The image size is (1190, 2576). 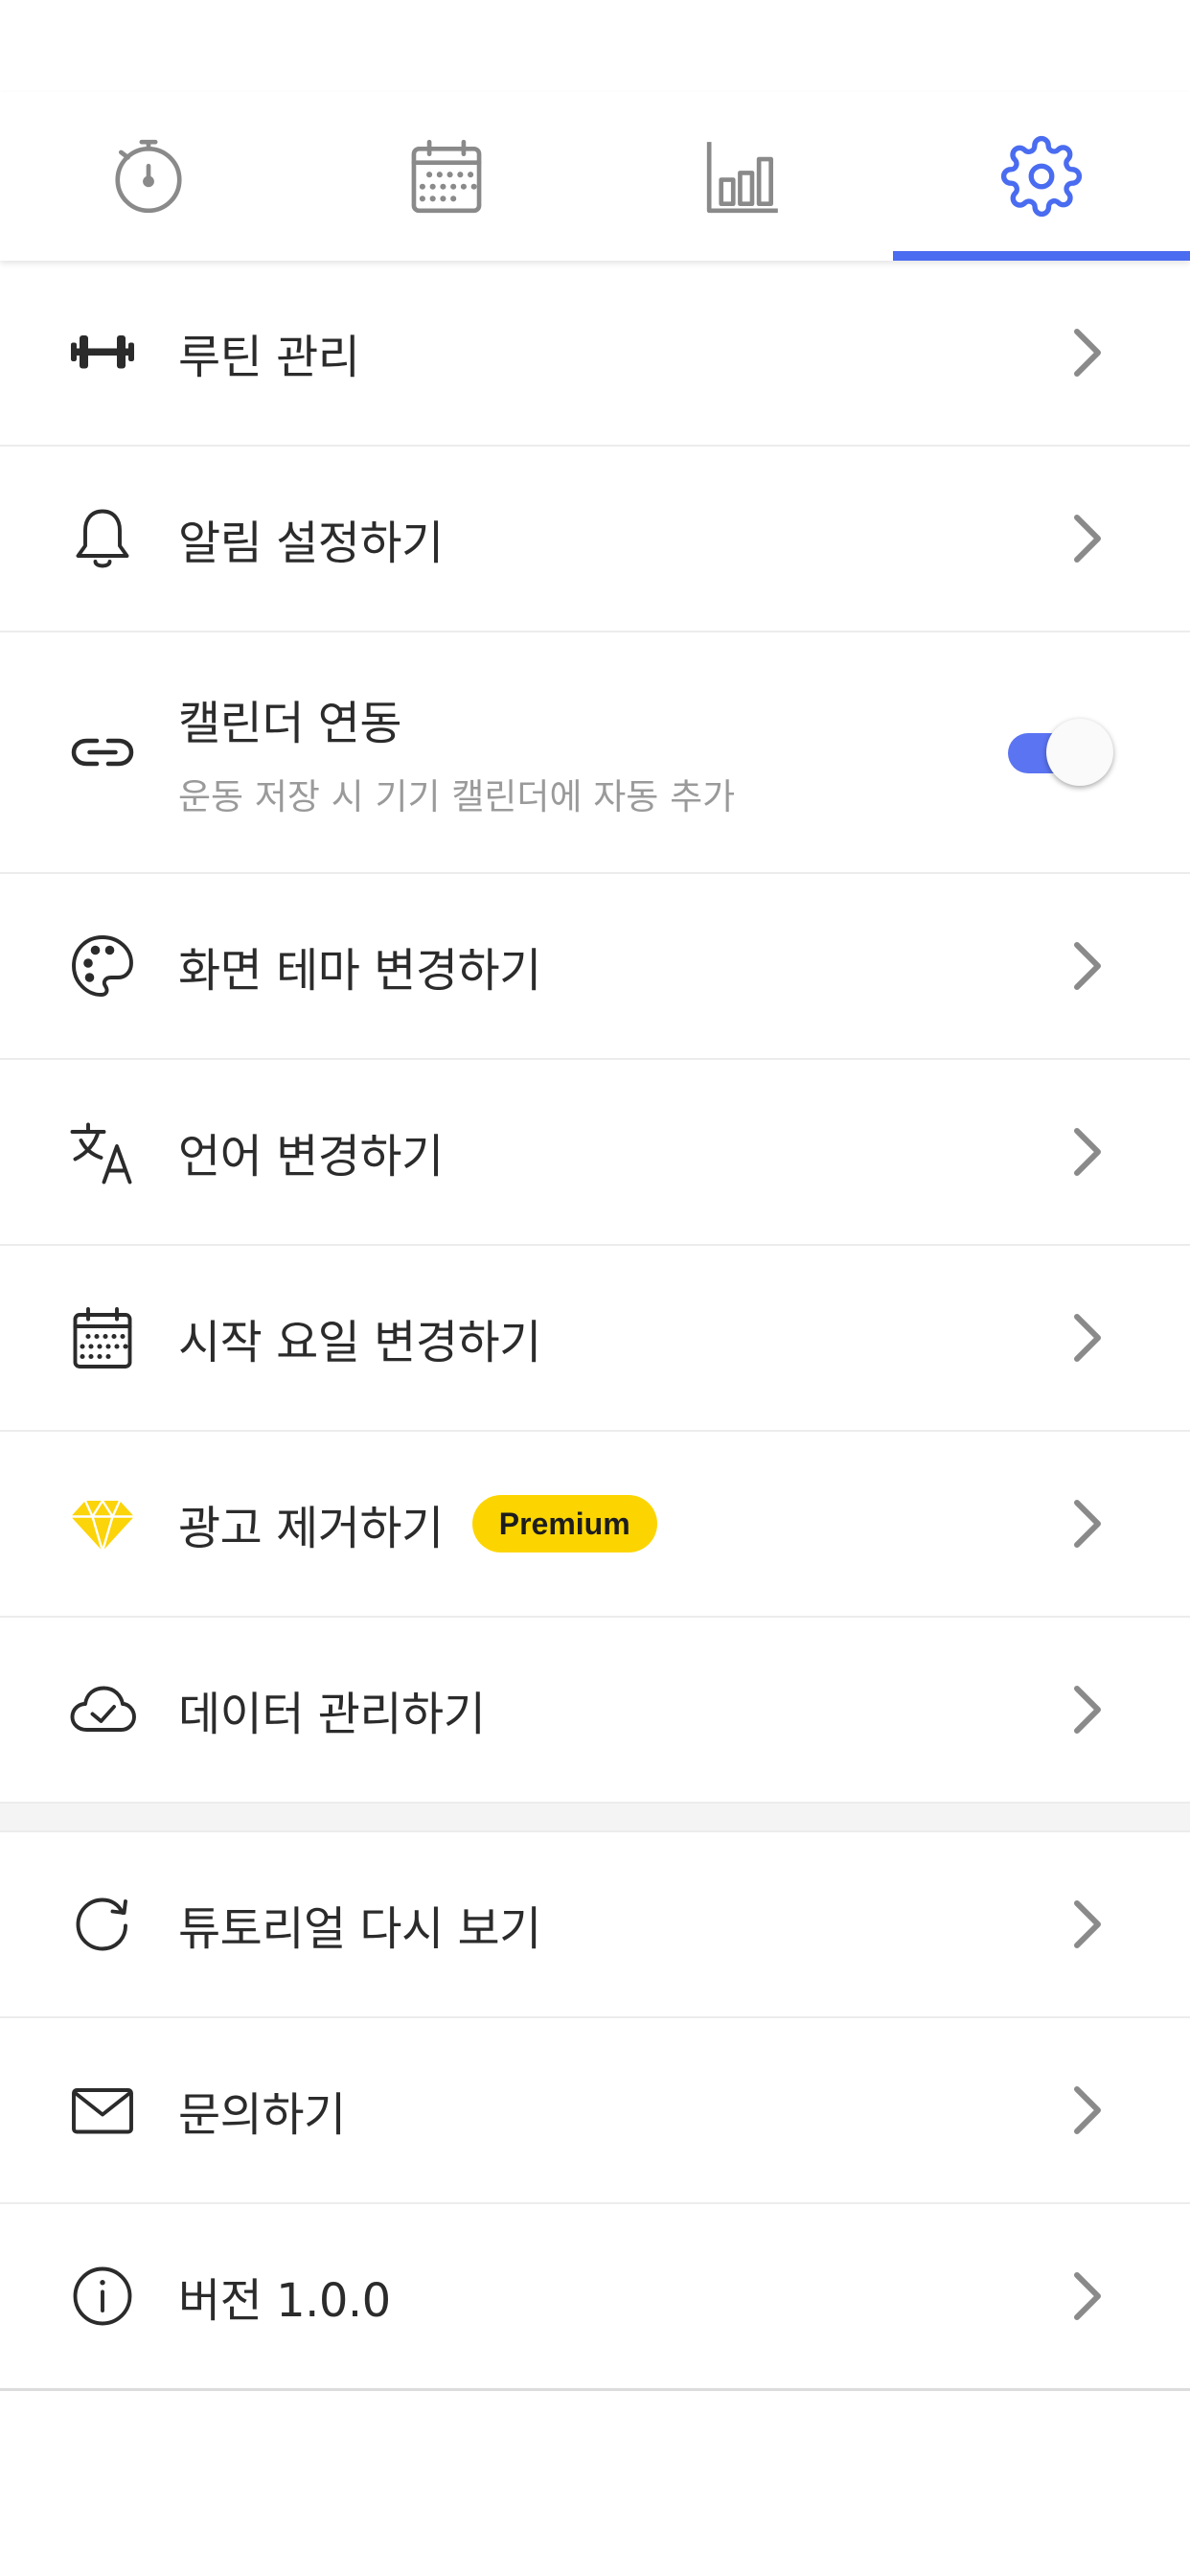 What do you see at coordinates (595, 2297) in the screenshot?
I see `menu-item-version: 버전 1.0.0` at bounding box center [595, 2297].